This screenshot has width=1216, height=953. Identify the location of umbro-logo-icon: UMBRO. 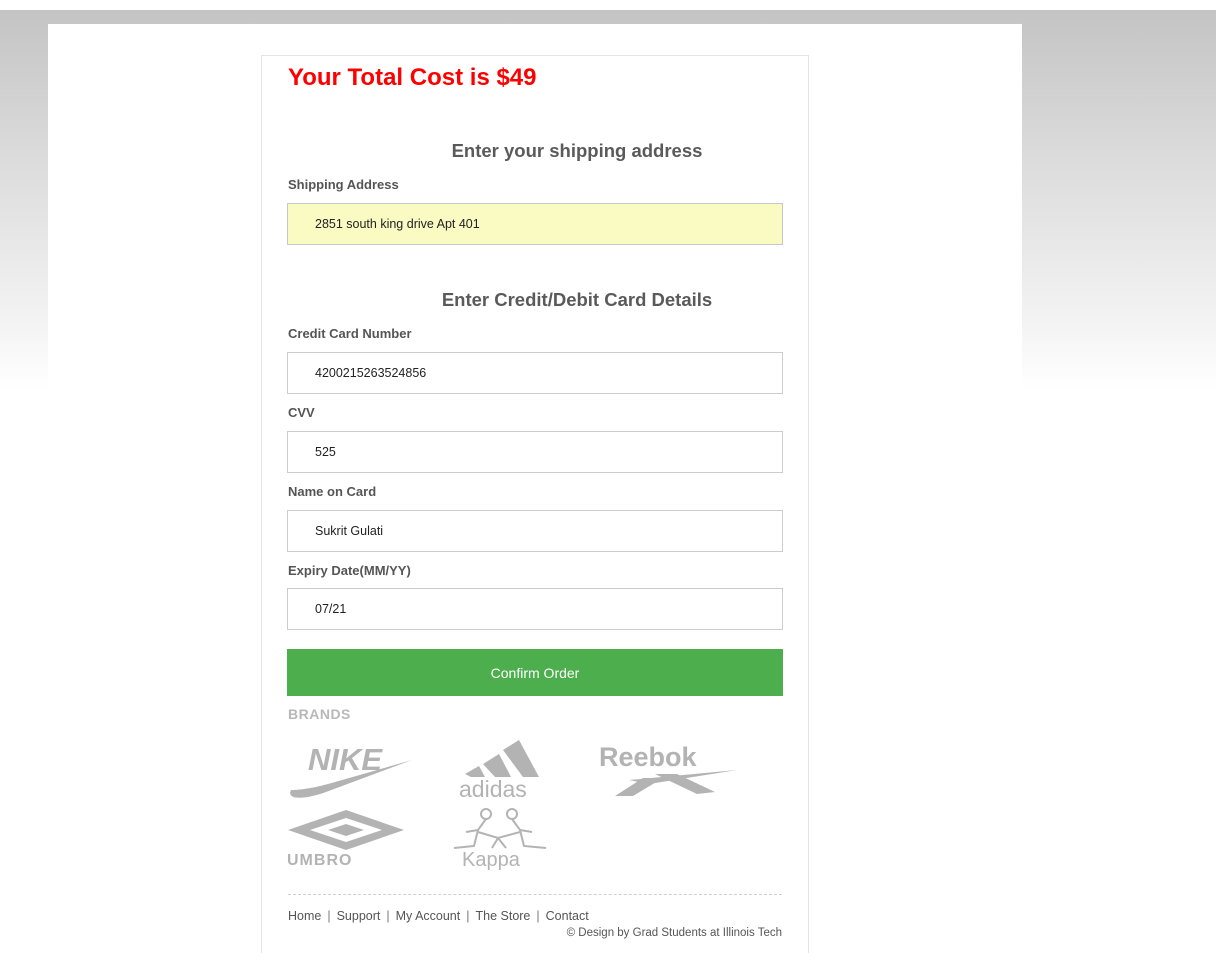
(351, 838).